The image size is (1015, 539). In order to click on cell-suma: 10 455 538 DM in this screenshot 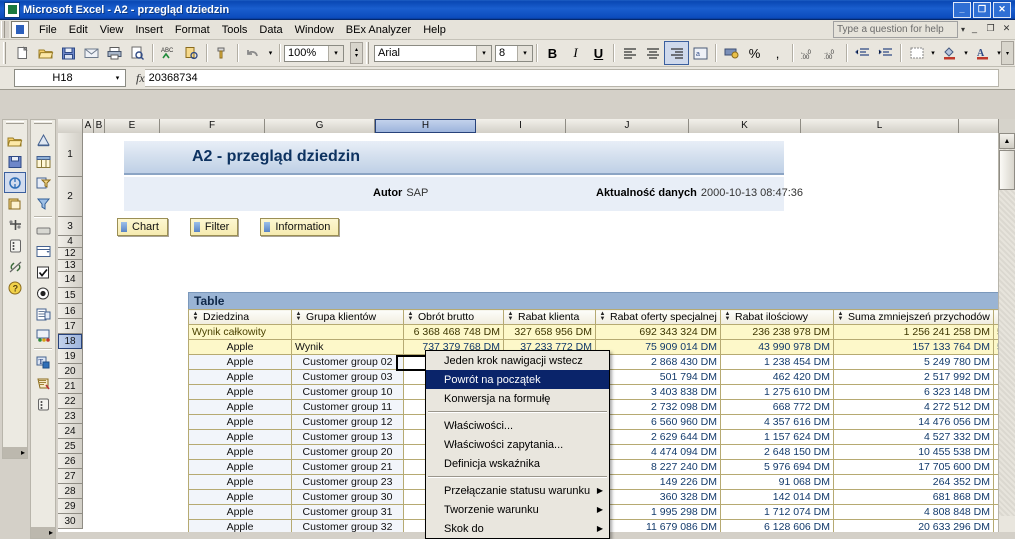, I will do `click(913, 452)`.